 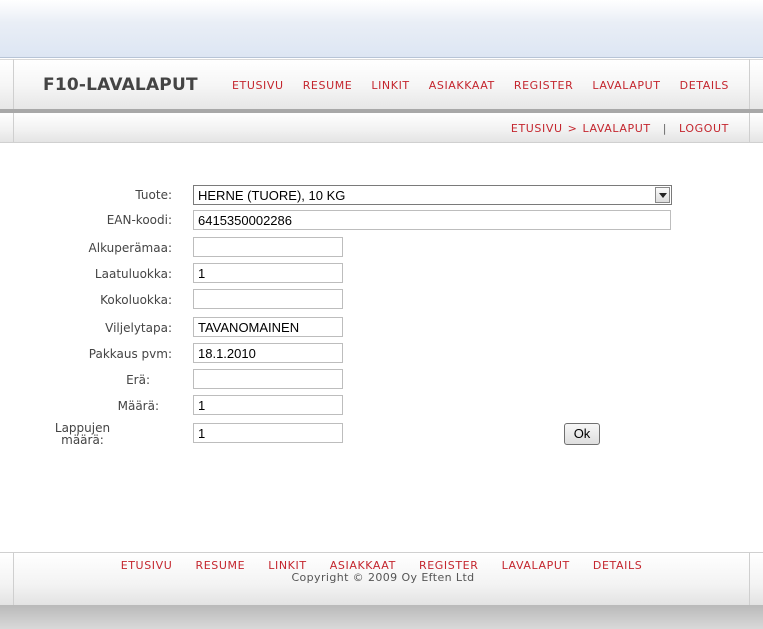 What do you see at coordinates (268, 379) in the screenshot?
I see `era-input` at bounding box center [268, 379].